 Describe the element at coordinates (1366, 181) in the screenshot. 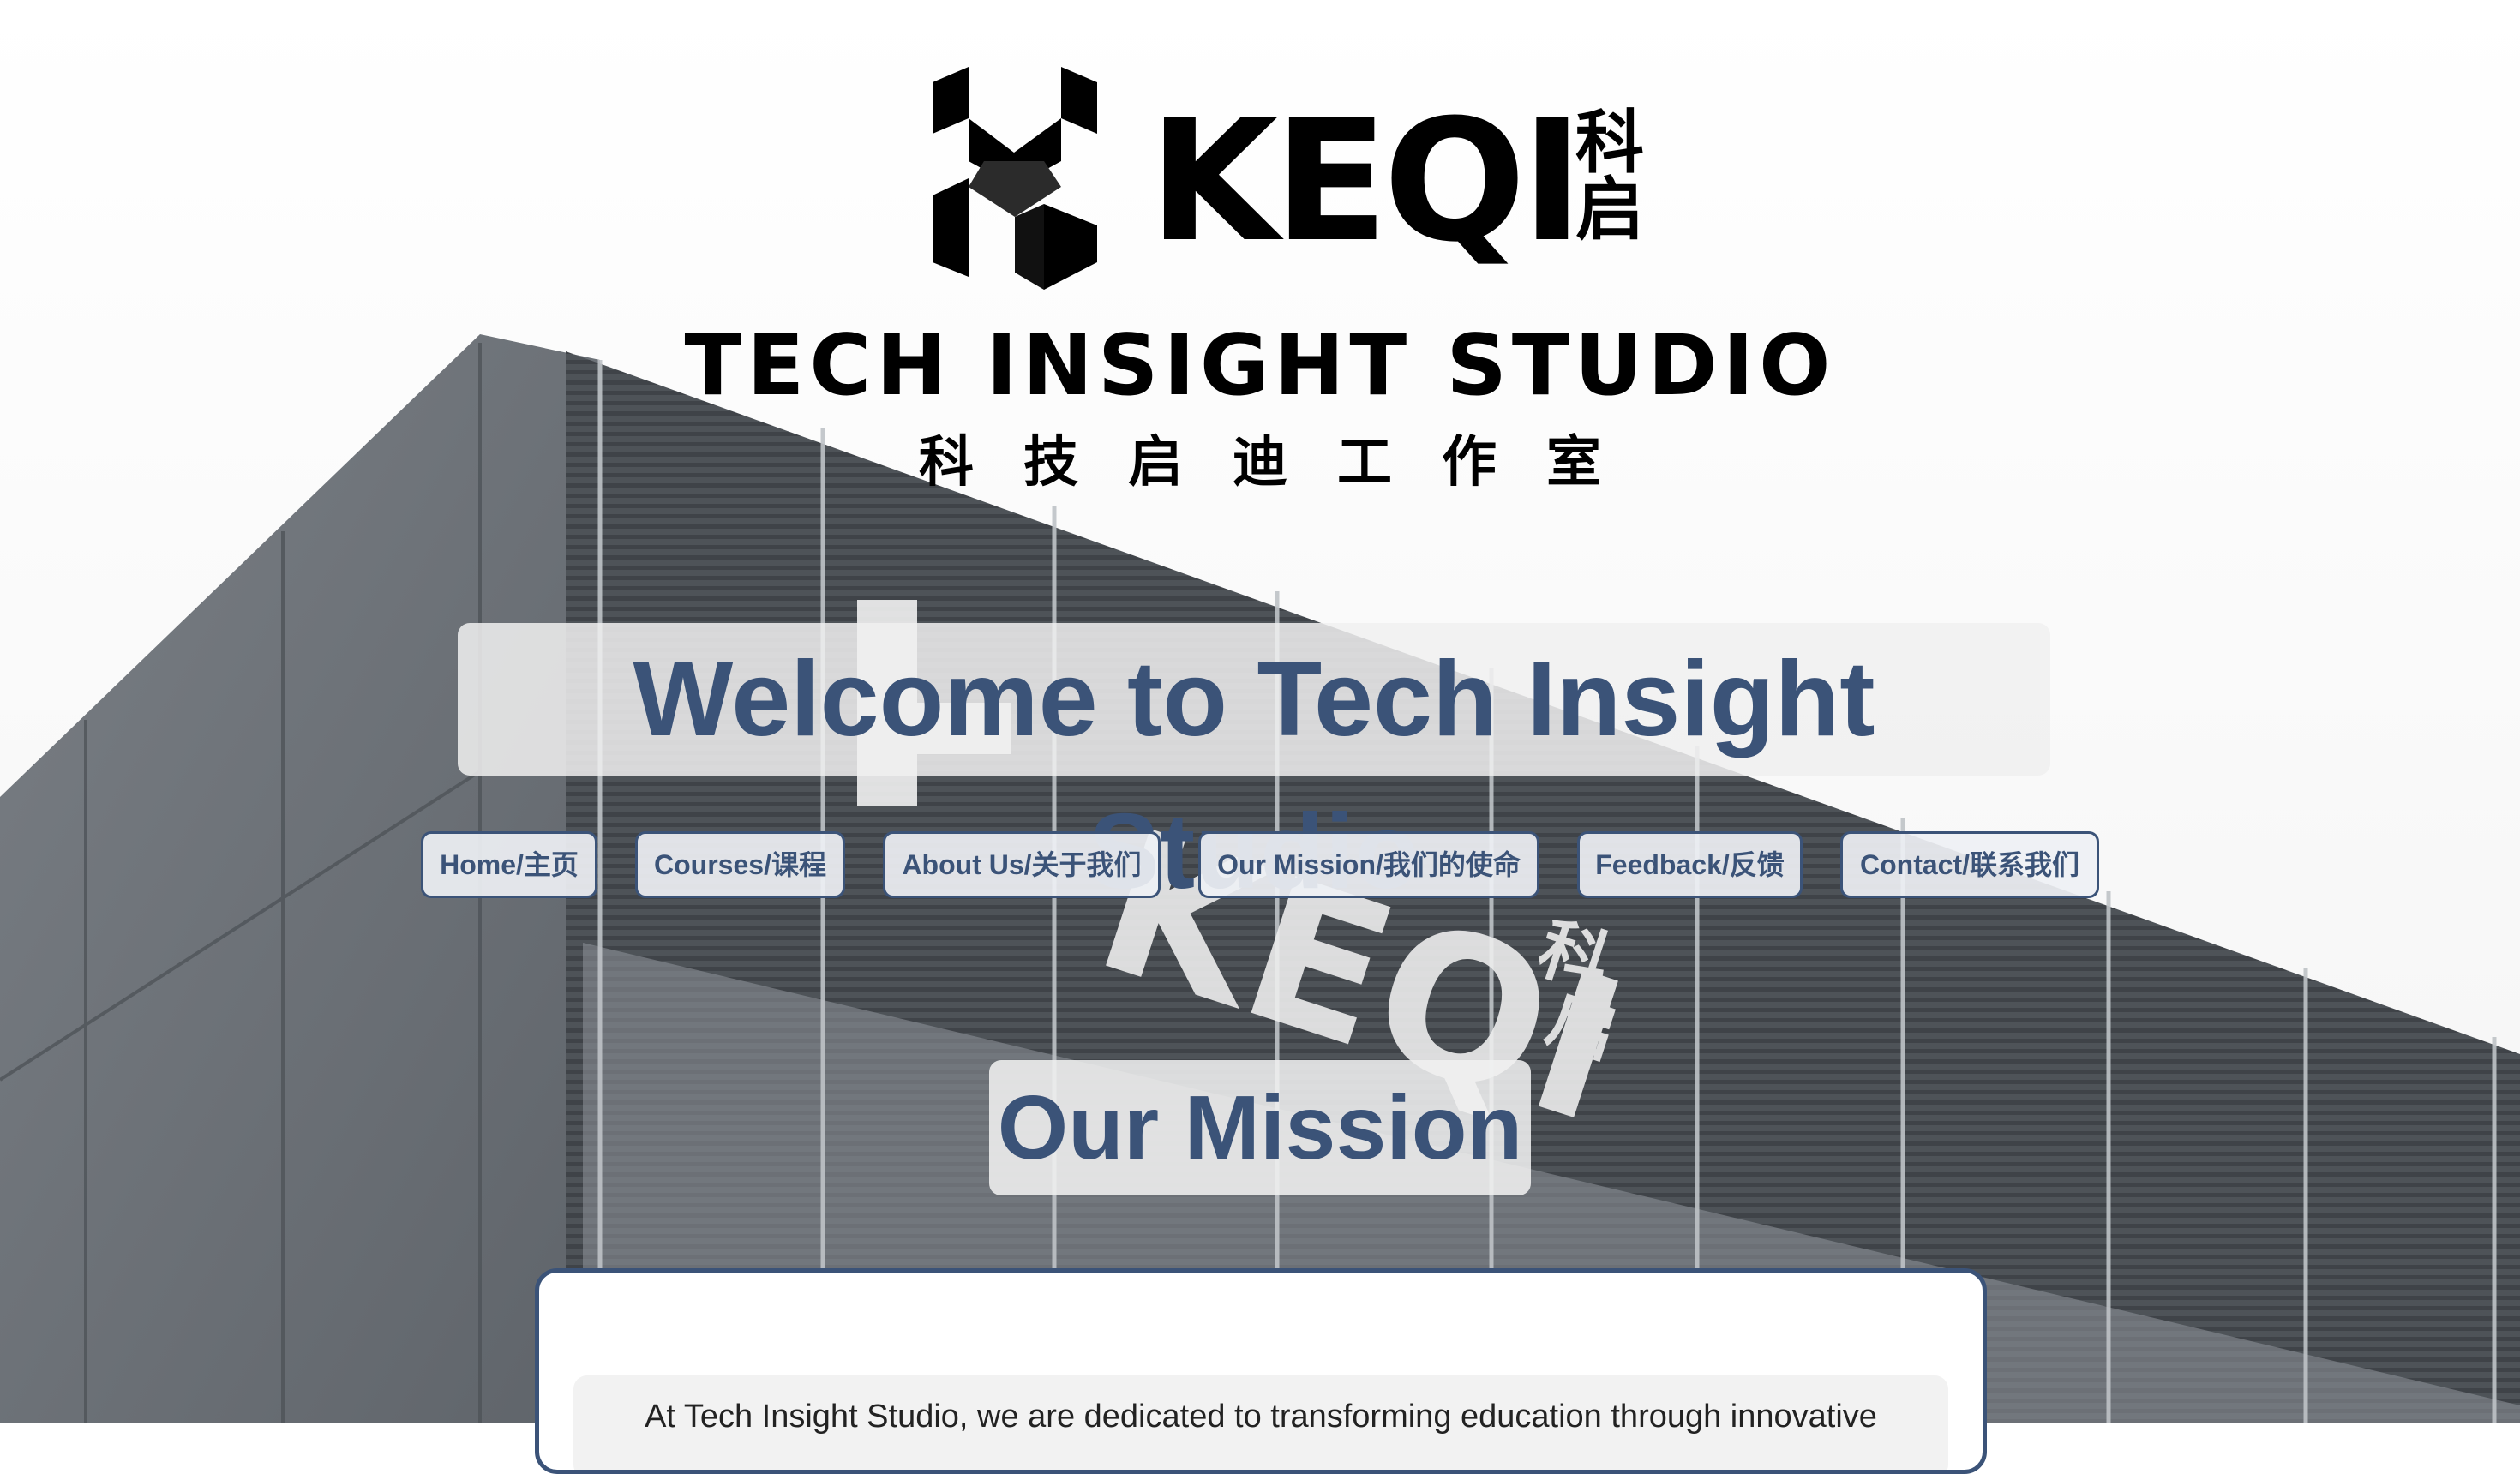

I see `logo-wordmark: KEQI` at that location.